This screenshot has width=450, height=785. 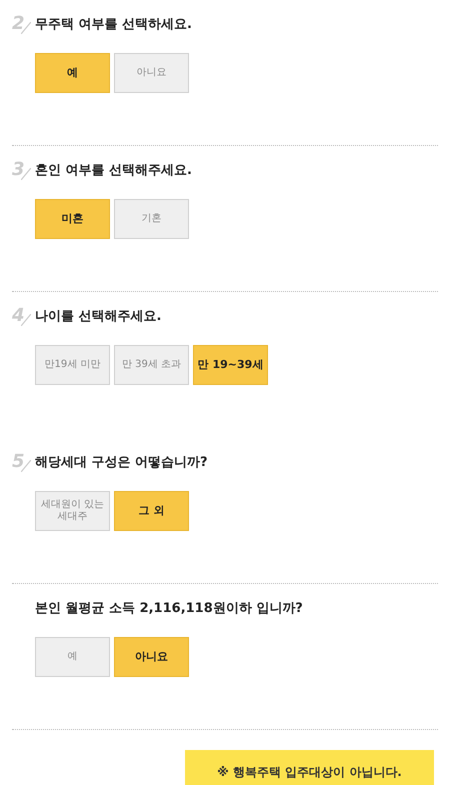 What do you see at coordinates (151, 511) in the screenshot?
I see `option-button: 그 외` at bounding box center [151, 511].